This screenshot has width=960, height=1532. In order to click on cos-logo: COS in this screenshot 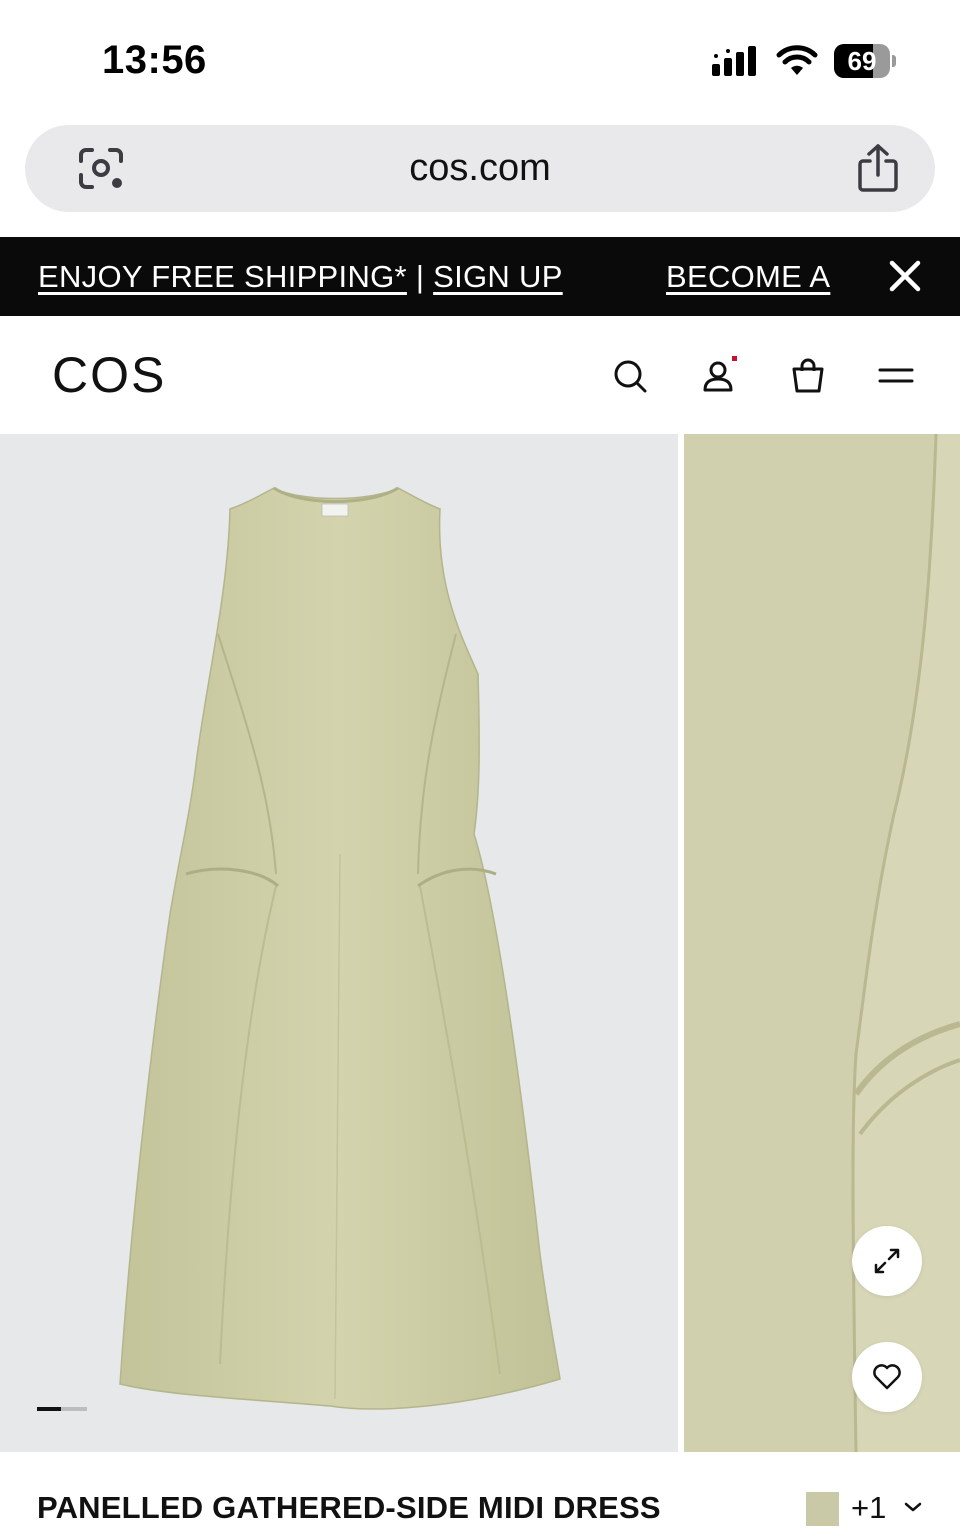, I will do `click(109, 375)`.